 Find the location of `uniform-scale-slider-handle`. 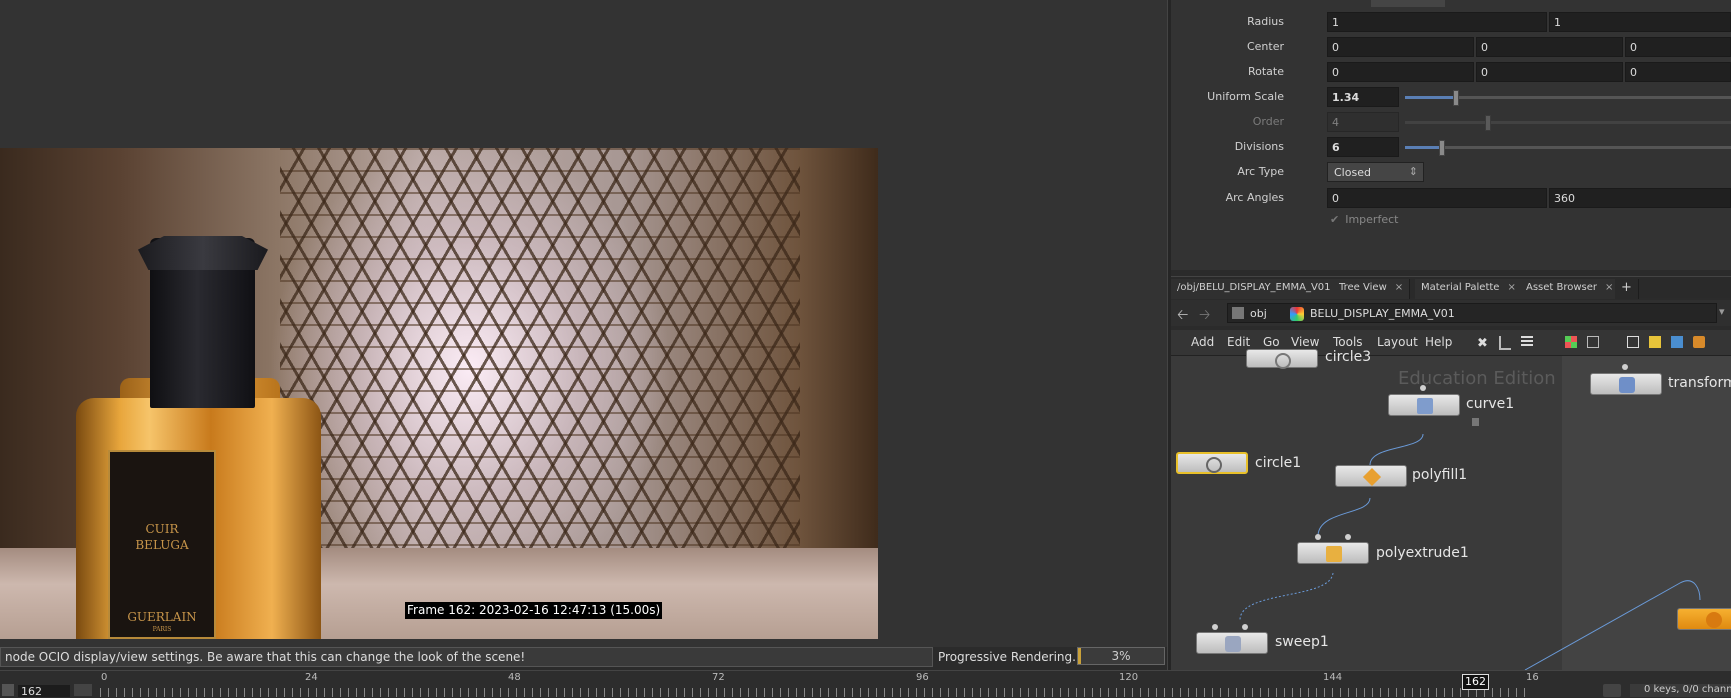

uniform-scale-slider-handle is located at coordinates (1456, 98).